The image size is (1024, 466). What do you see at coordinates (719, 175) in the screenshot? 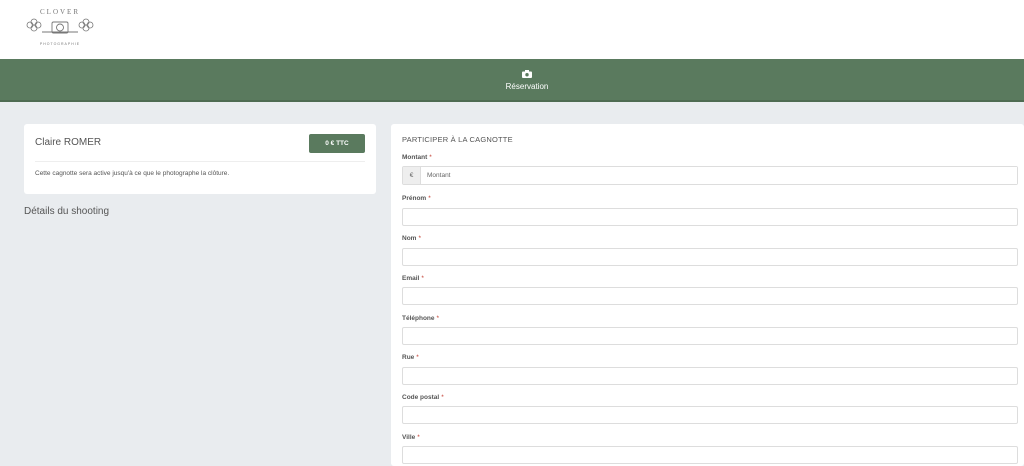
I see `amount-input` at bounding box center [719, 175].